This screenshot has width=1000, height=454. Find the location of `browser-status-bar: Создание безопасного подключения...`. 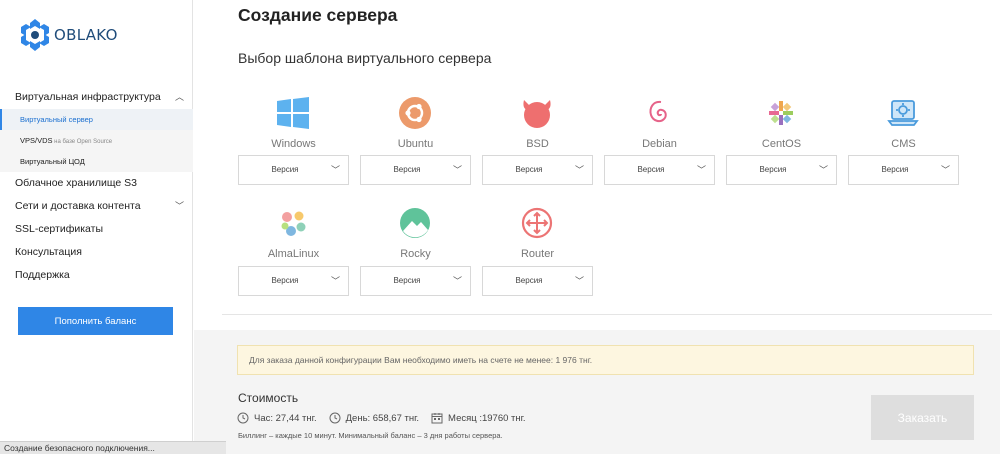

browser-status-bar: Создание безопасного подключения... is located at coordinates (113, 447).